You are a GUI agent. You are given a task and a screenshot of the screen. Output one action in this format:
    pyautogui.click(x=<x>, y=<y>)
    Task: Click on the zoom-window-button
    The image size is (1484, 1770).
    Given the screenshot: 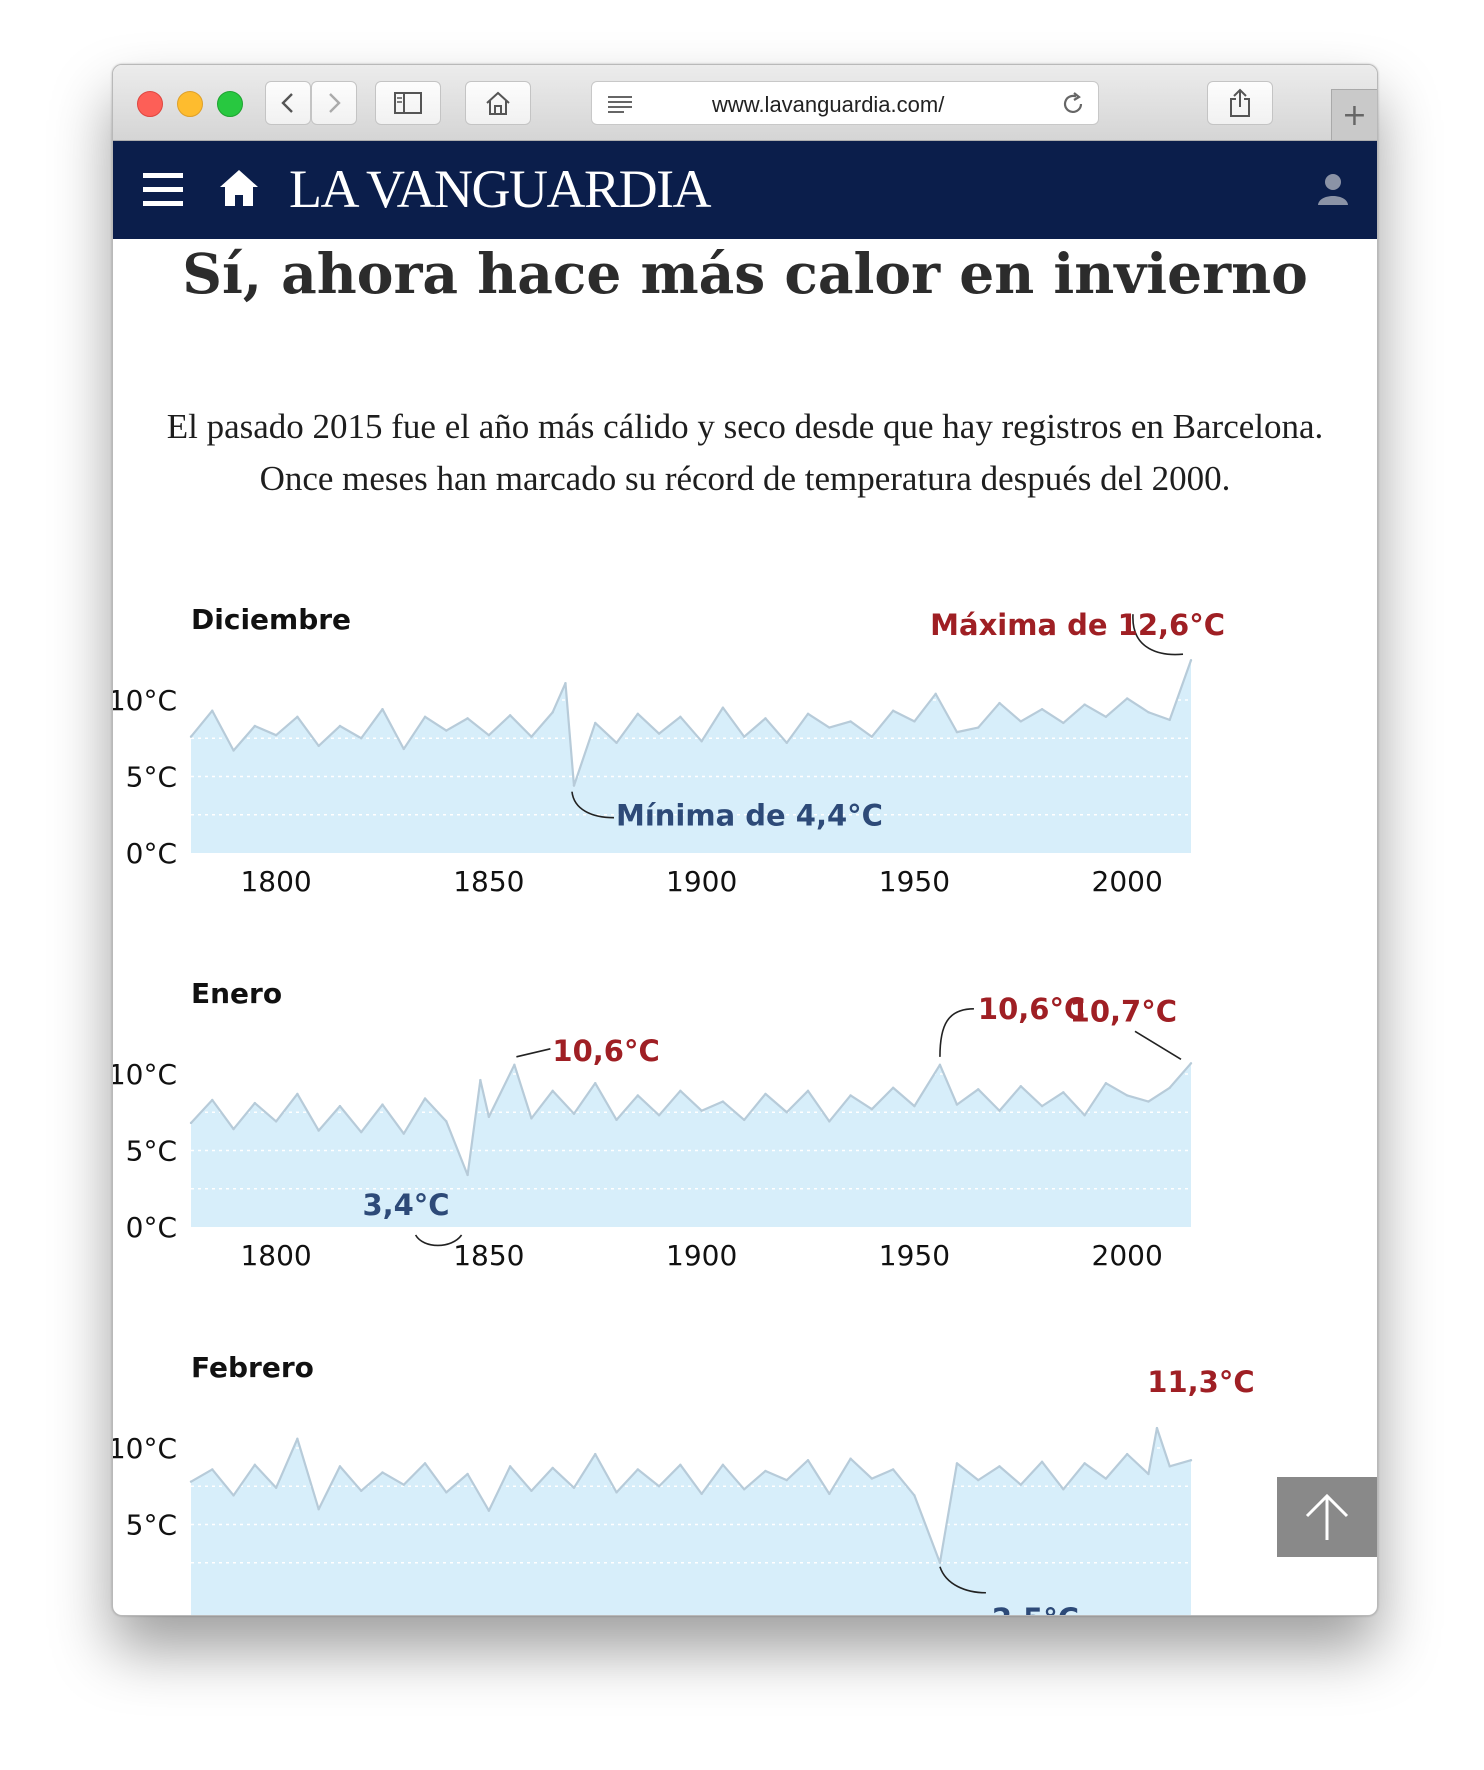 What is the action you would take?
    pyautogui.click(x=230, y=104)
    